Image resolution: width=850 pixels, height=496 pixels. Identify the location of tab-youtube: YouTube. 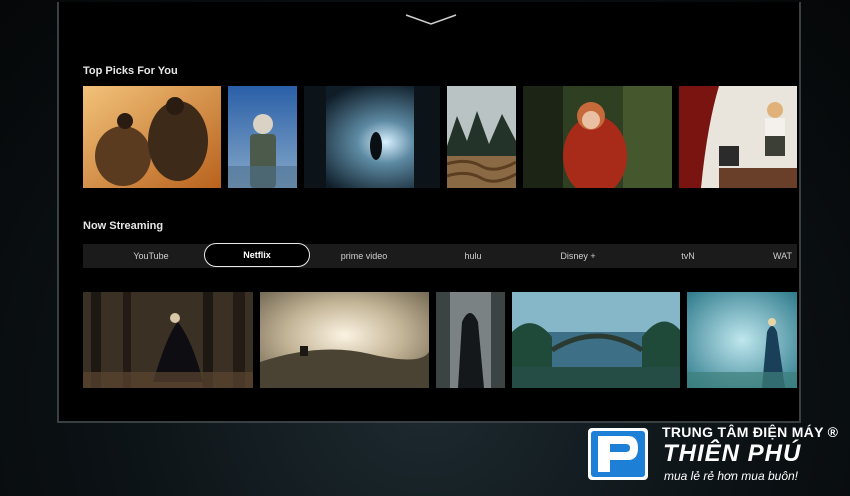
(151, 256).